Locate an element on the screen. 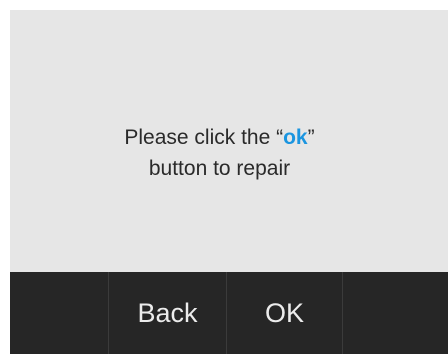  message-ok-highlight: ok is located at coordinates (295, 137).